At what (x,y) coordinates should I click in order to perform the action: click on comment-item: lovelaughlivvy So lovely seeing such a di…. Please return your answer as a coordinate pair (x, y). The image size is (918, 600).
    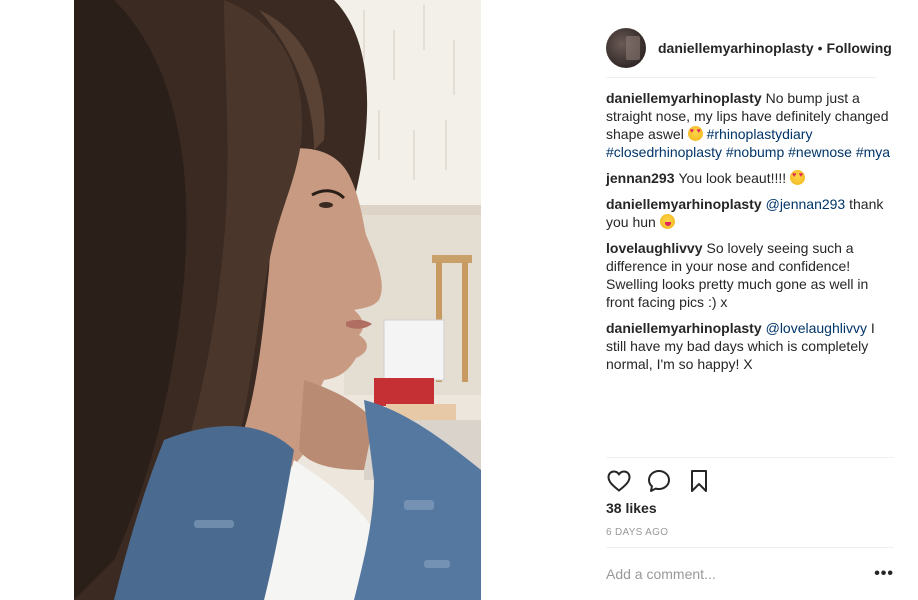
    Looking at the image, I should click on (750, 275).